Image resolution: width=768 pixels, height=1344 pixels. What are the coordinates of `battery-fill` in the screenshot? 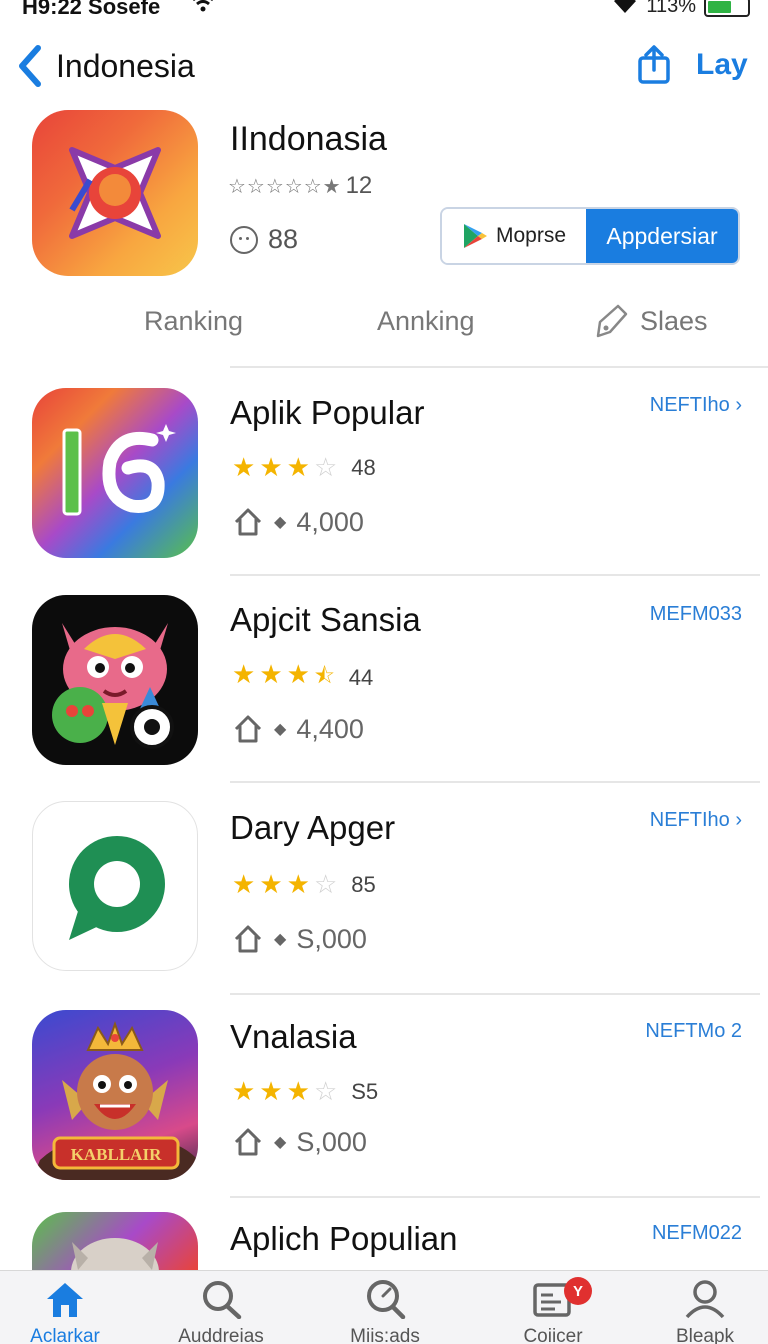 It's located at (720, 6).